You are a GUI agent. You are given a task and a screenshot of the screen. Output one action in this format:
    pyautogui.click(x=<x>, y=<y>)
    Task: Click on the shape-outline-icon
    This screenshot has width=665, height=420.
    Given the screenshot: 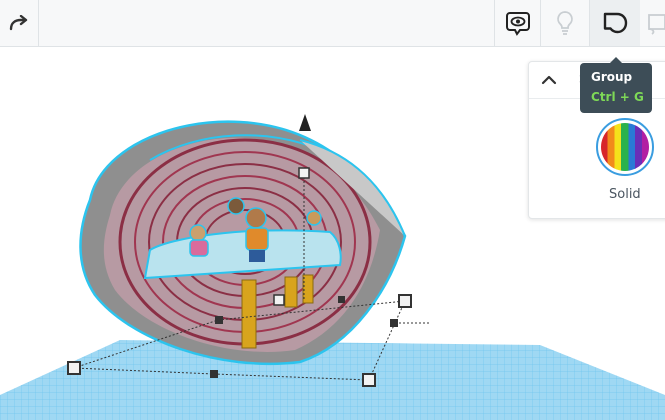 What is the action you would take?
    pyautogui.click(x=656, y=24)
    